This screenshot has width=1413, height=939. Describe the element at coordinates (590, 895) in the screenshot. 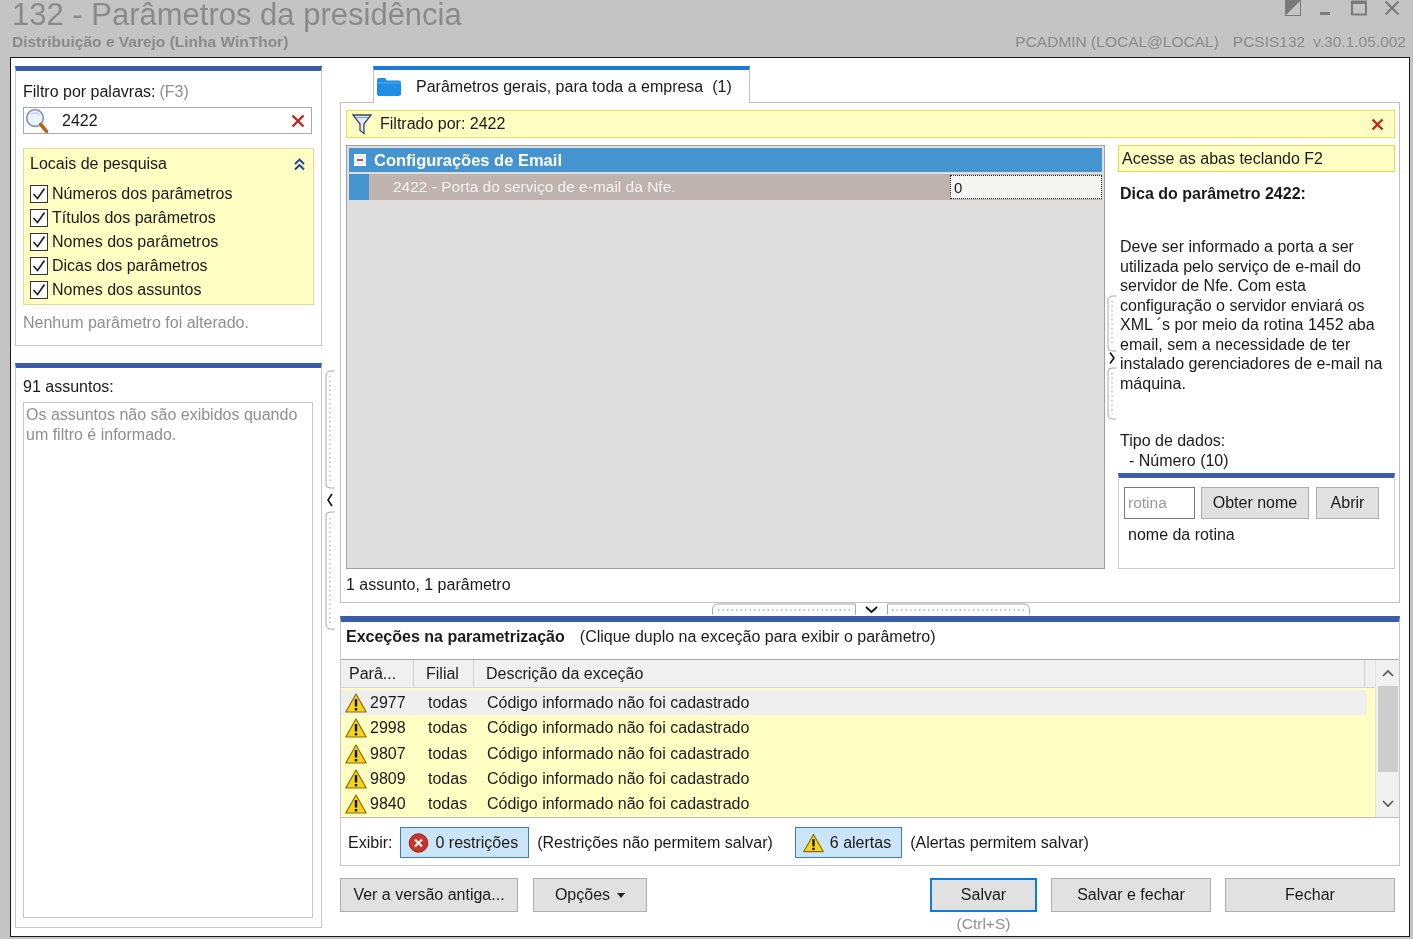

I see `options-button: Opções` at that location.